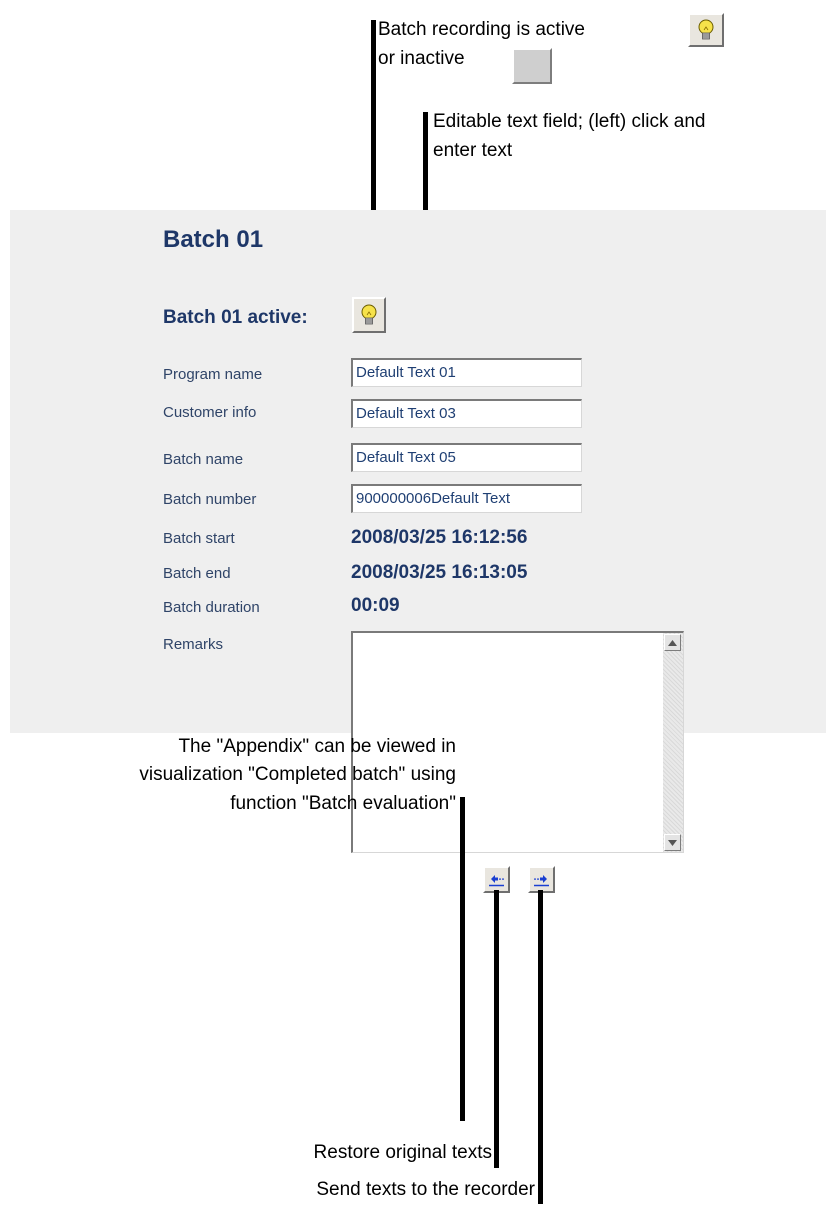 Image resolution: width=826 pixels, height=1206 pixels. What do you see at coordinates (473, 150) in the screenshot?
I see `callout-editable-line2: enter text` at bounding box center [473, 150].